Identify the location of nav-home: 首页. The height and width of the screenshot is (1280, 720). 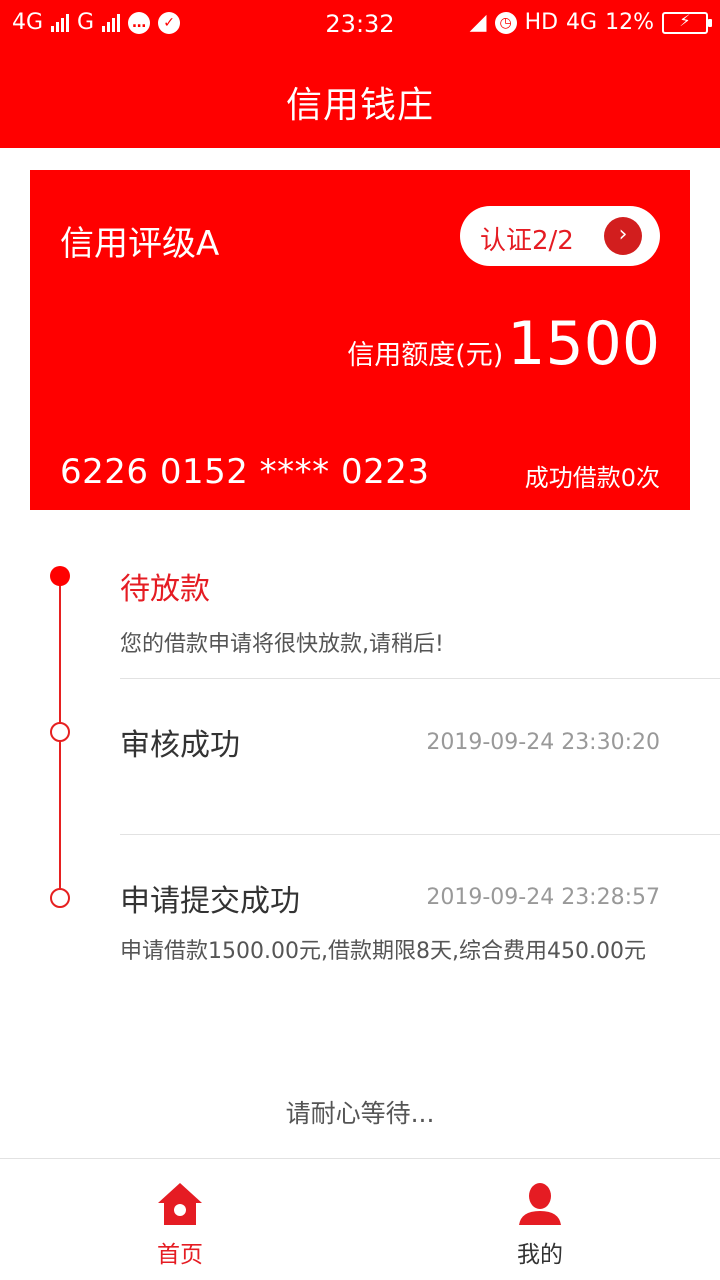
(180, 1219).